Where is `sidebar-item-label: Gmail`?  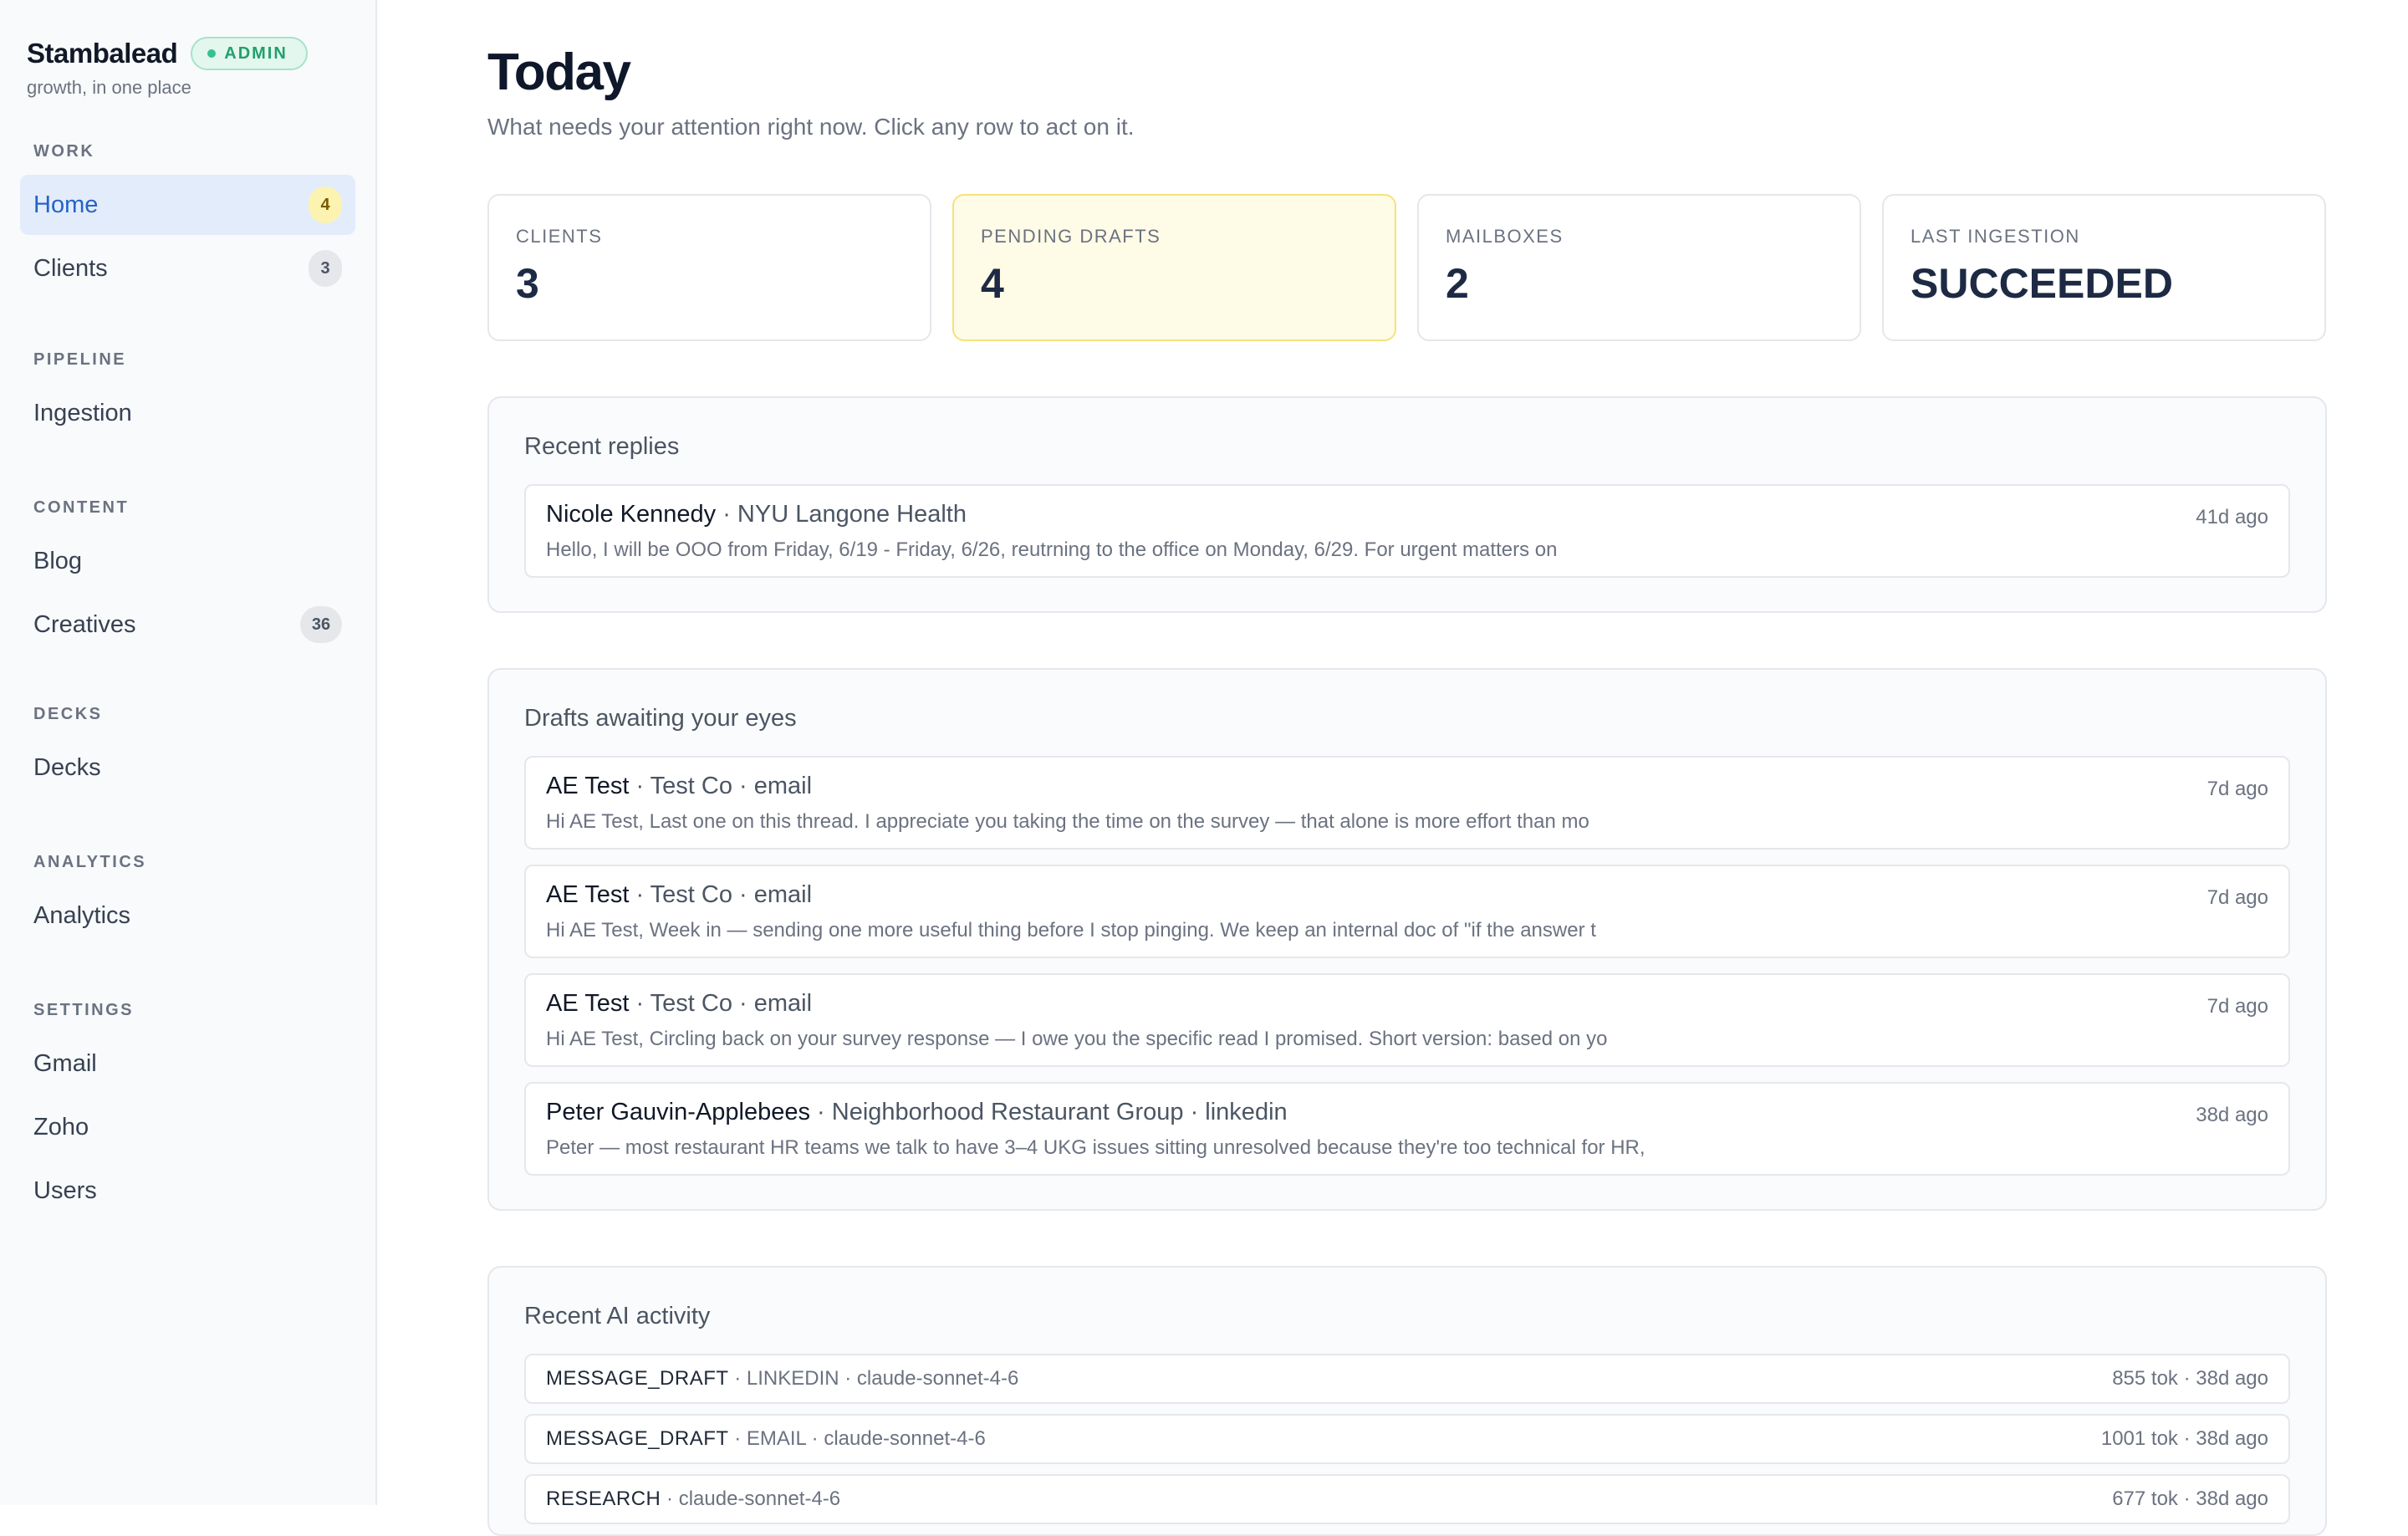
sidebar-item-label: Gmail is located at coordinates (65, 1063).